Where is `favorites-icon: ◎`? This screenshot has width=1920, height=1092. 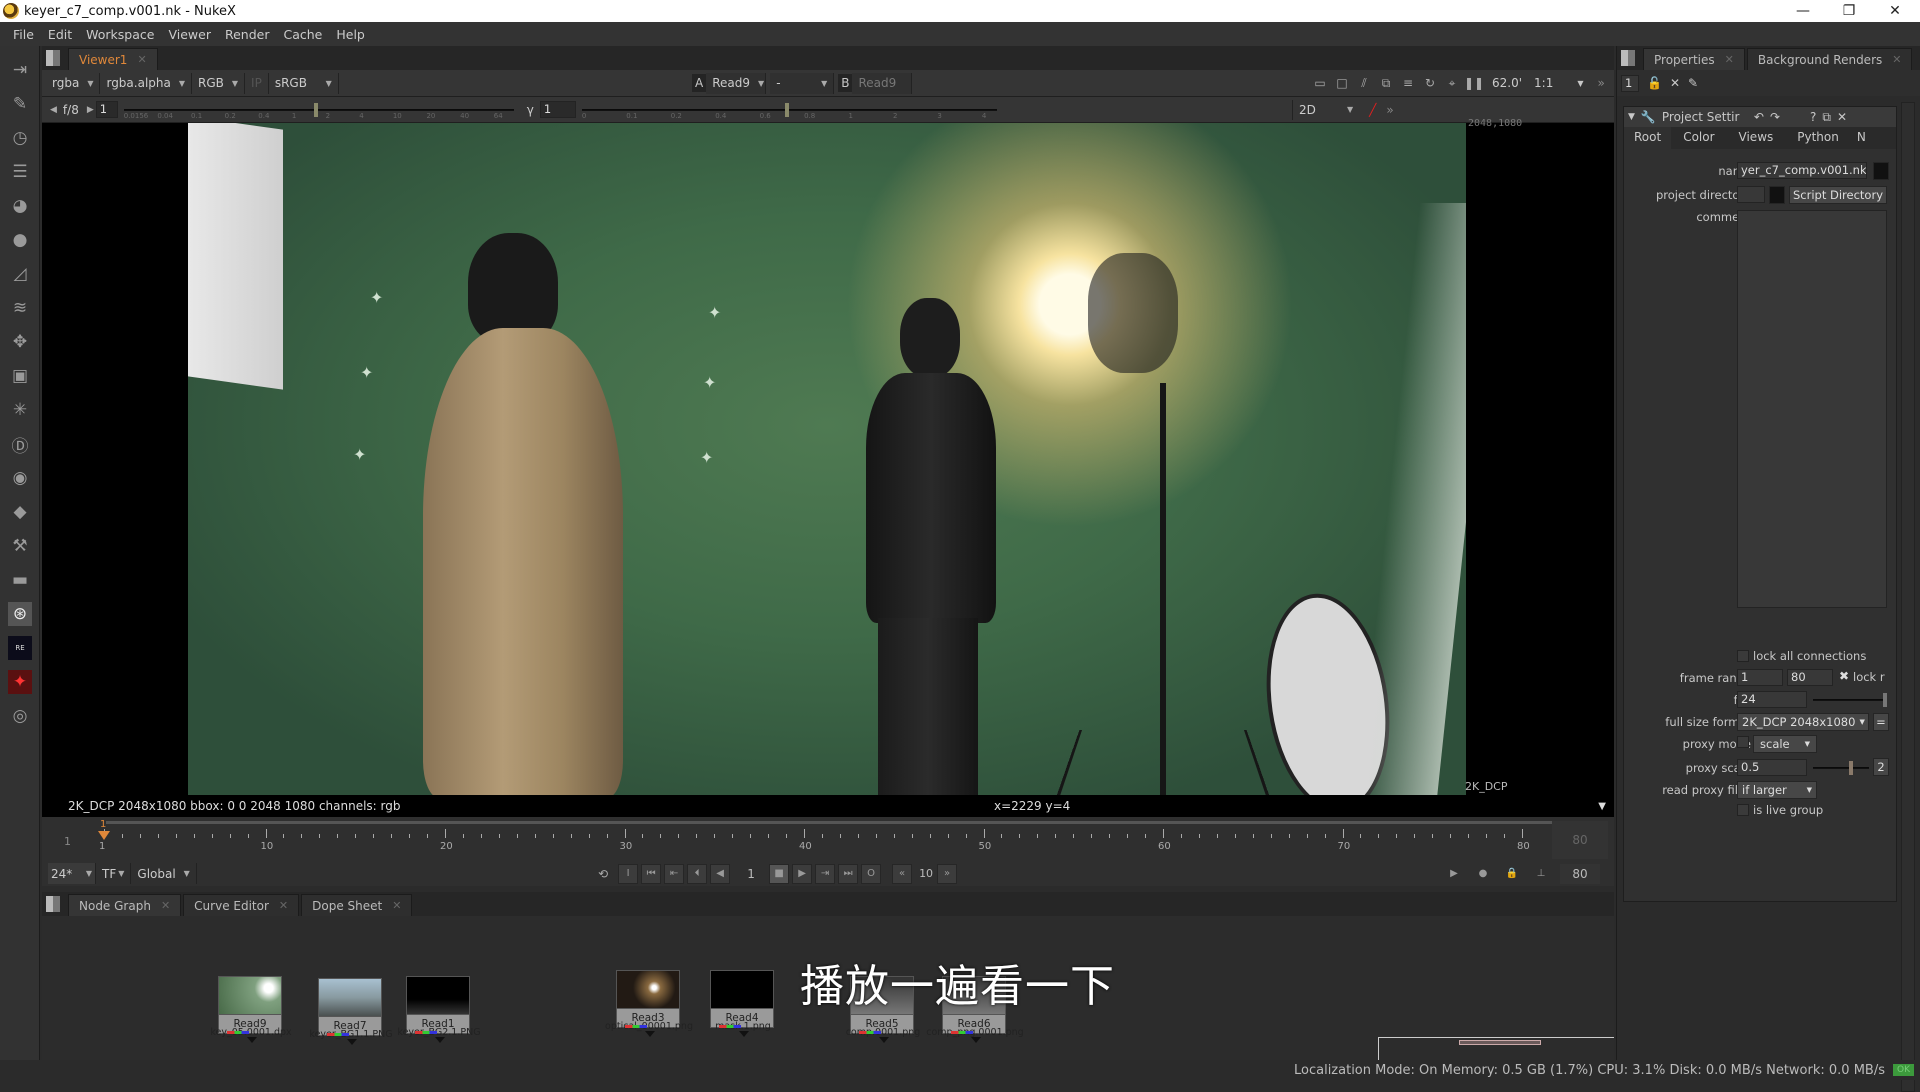
favorites-icon: ◎ is located at coordinates (20, 716).